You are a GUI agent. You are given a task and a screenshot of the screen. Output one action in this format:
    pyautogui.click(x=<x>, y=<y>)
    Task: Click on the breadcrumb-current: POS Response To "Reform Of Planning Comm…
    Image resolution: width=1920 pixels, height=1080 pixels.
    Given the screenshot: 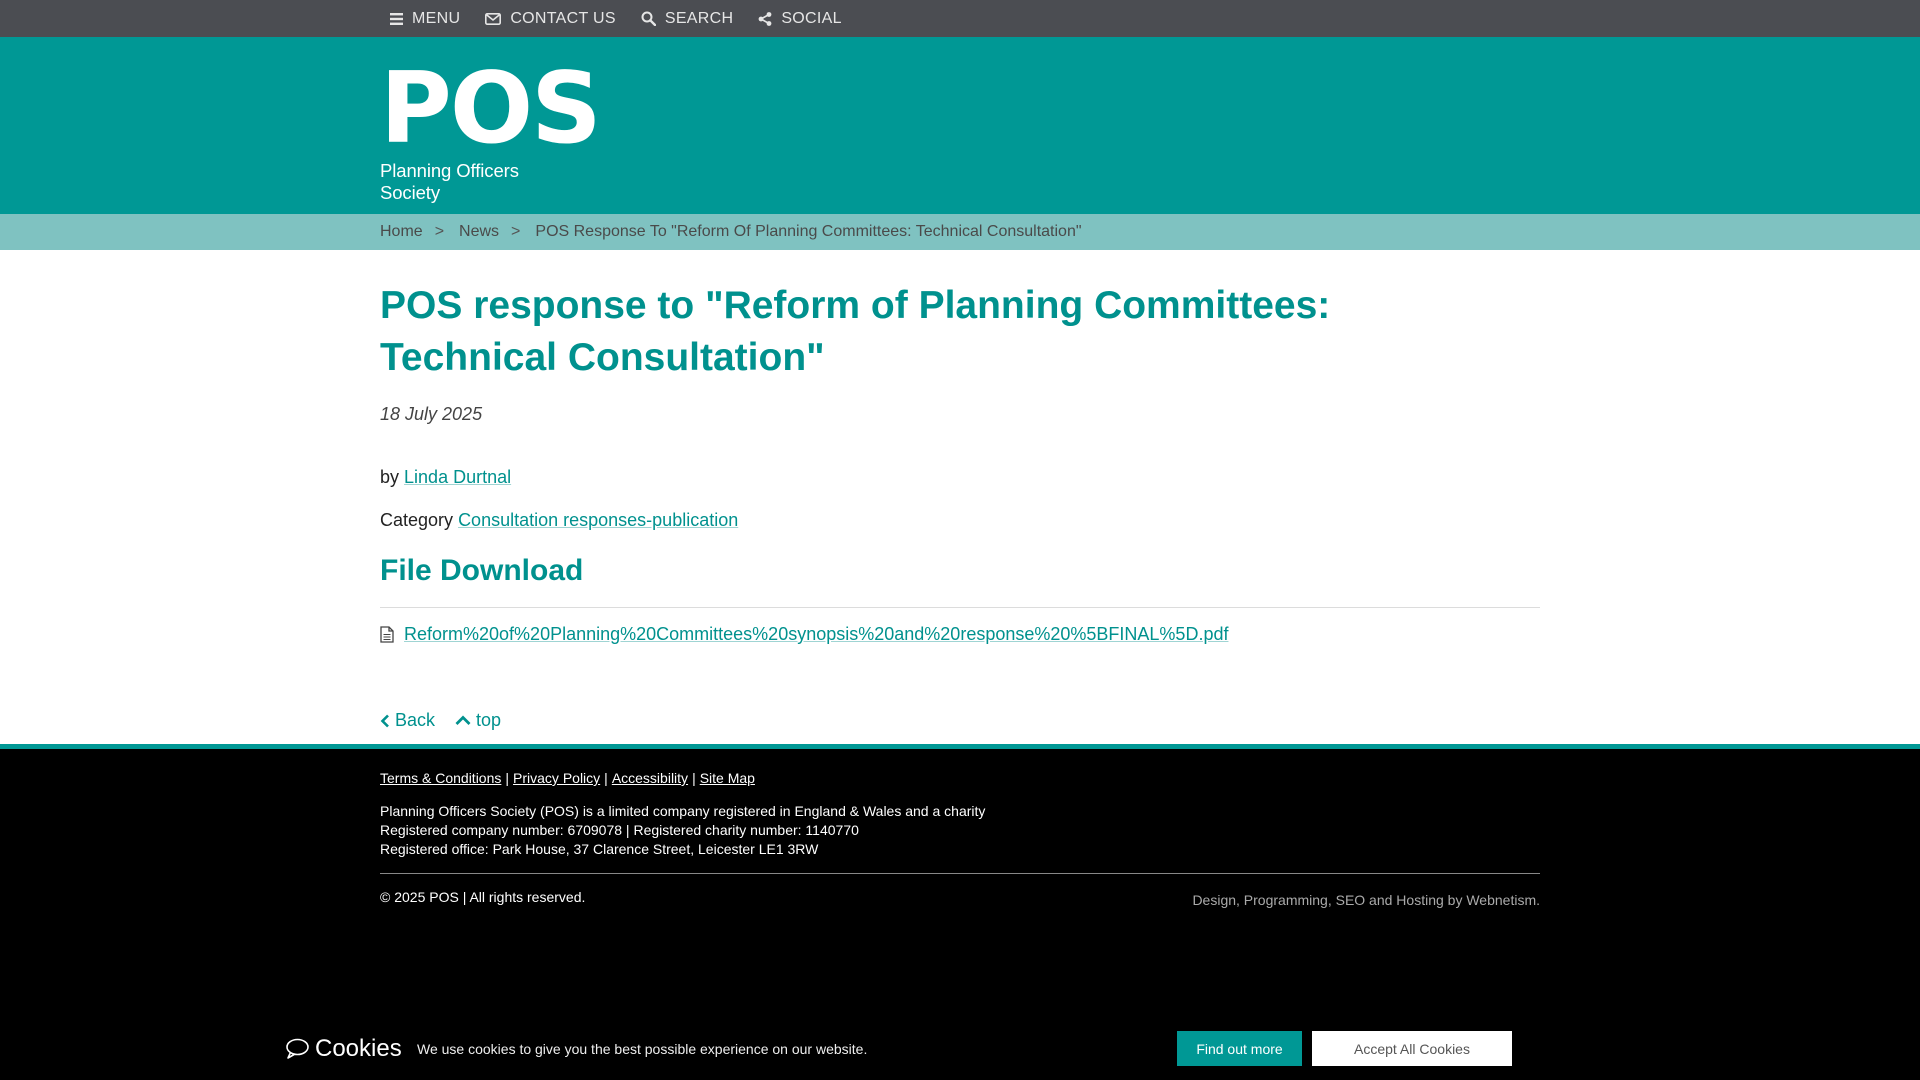 What is the action you would take?
    pyautogui.click(x=808, y=231)
    